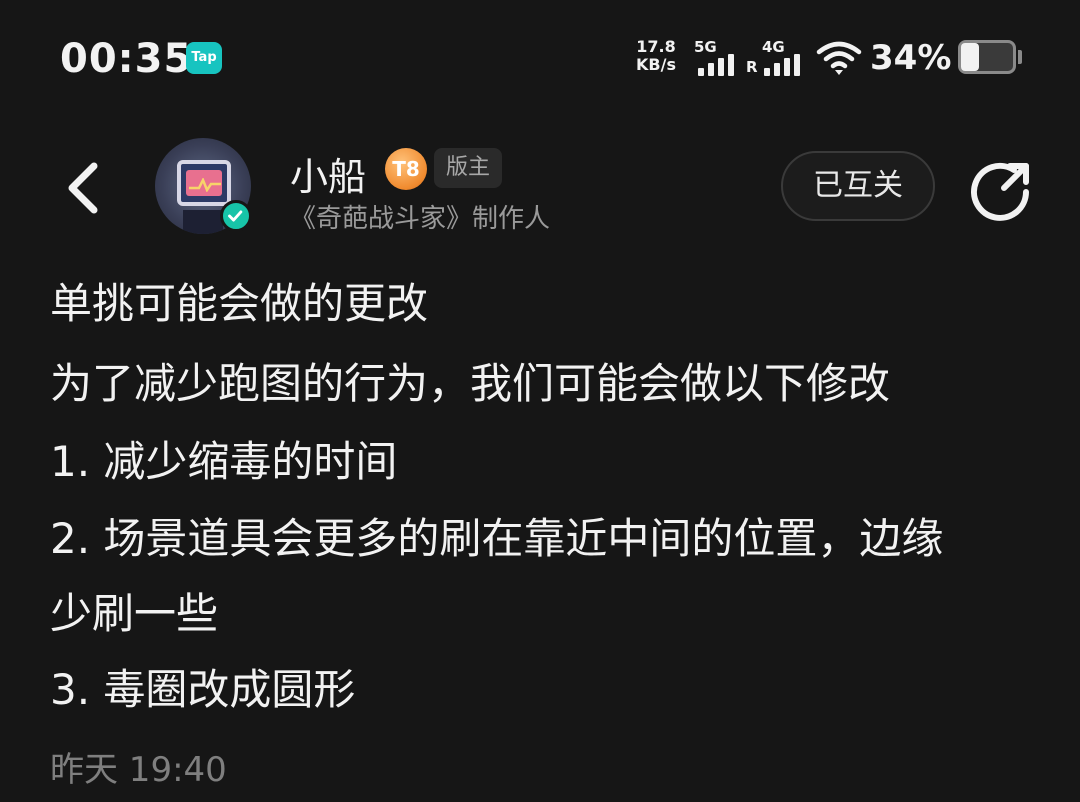 This screenshot has height=802, width=1080. What do you see at coordinates (470, 383) in the screenshot?
I see `post-line: 为了减少跑图的行为，我们可能会做以下修改` at bounding box center [470, 383].